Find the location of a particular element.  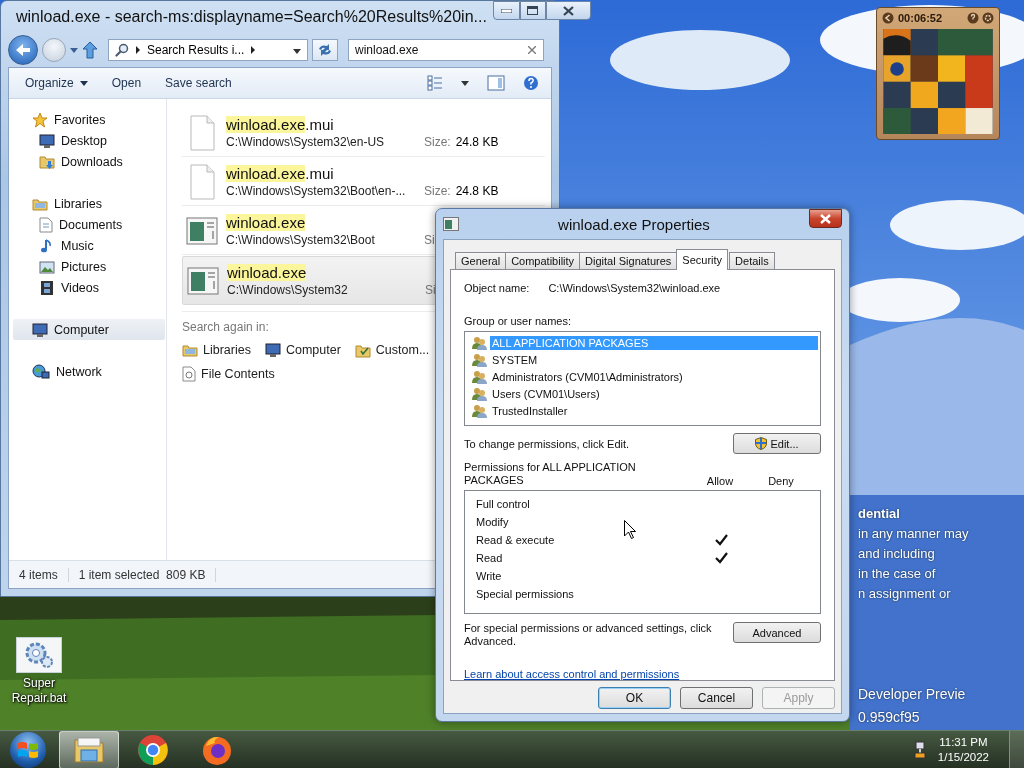

start-button is located at coordinates (28, 749).